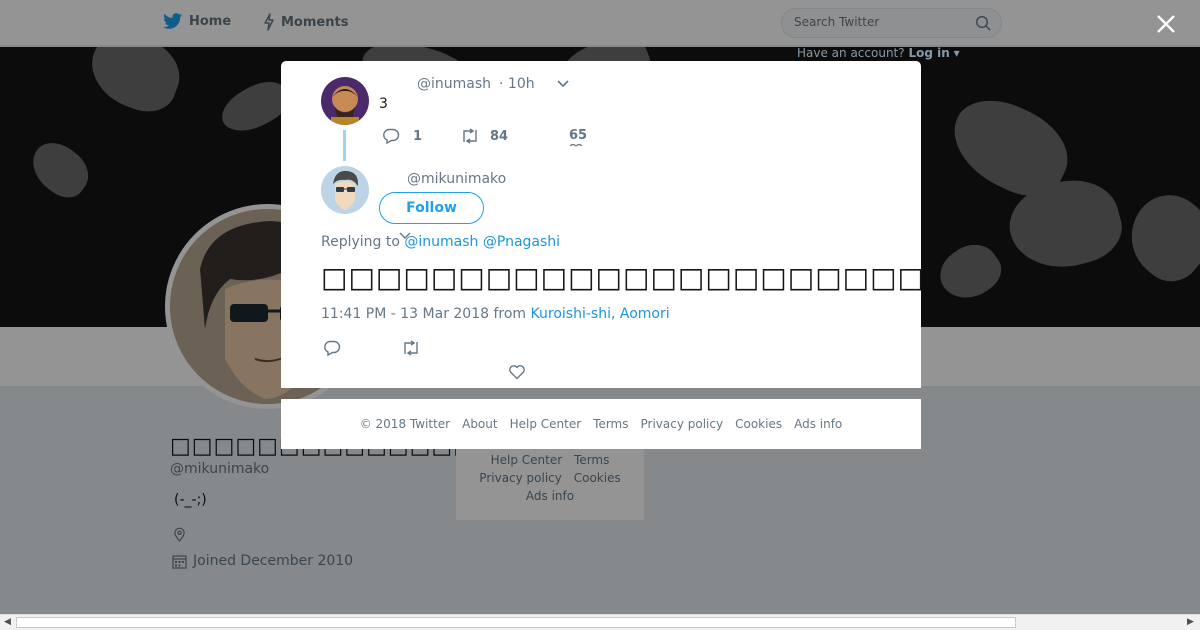  Describe the element at coordinates (7, 622) in the screenshot. I see `scroll-left-arrow-icon: ◀` at that location.